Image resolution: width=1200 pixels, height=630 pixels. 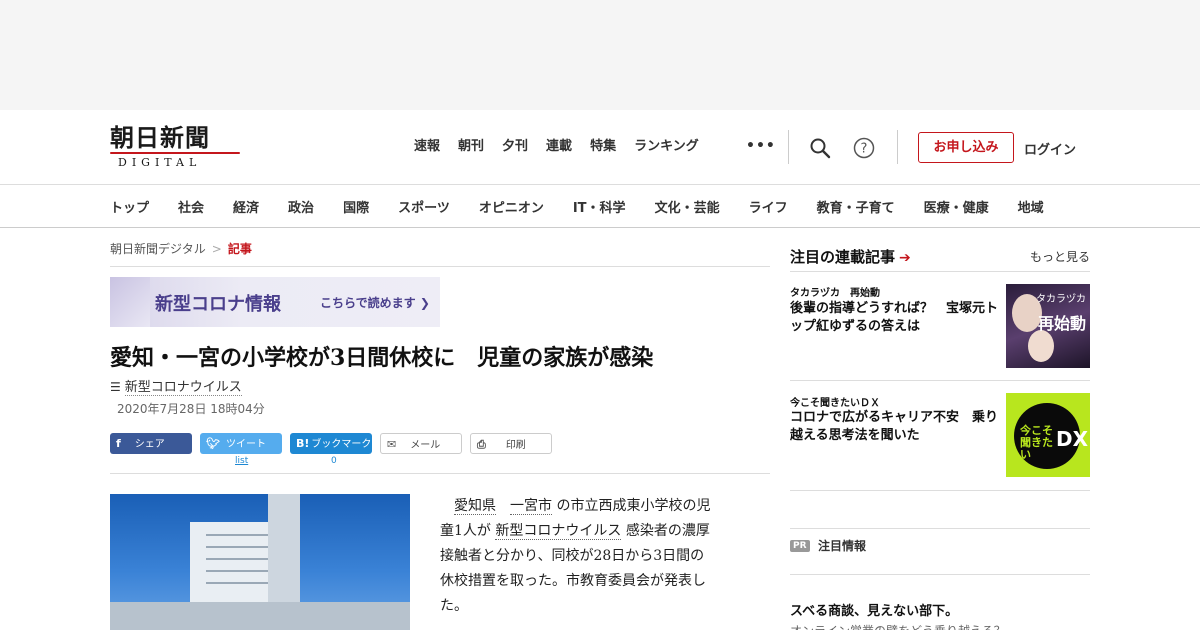 What do you see at coordinates (633, 506) in the screenshot?
I see `body-text: の市立西成東小学校の児` at bounding box center [633, 506].